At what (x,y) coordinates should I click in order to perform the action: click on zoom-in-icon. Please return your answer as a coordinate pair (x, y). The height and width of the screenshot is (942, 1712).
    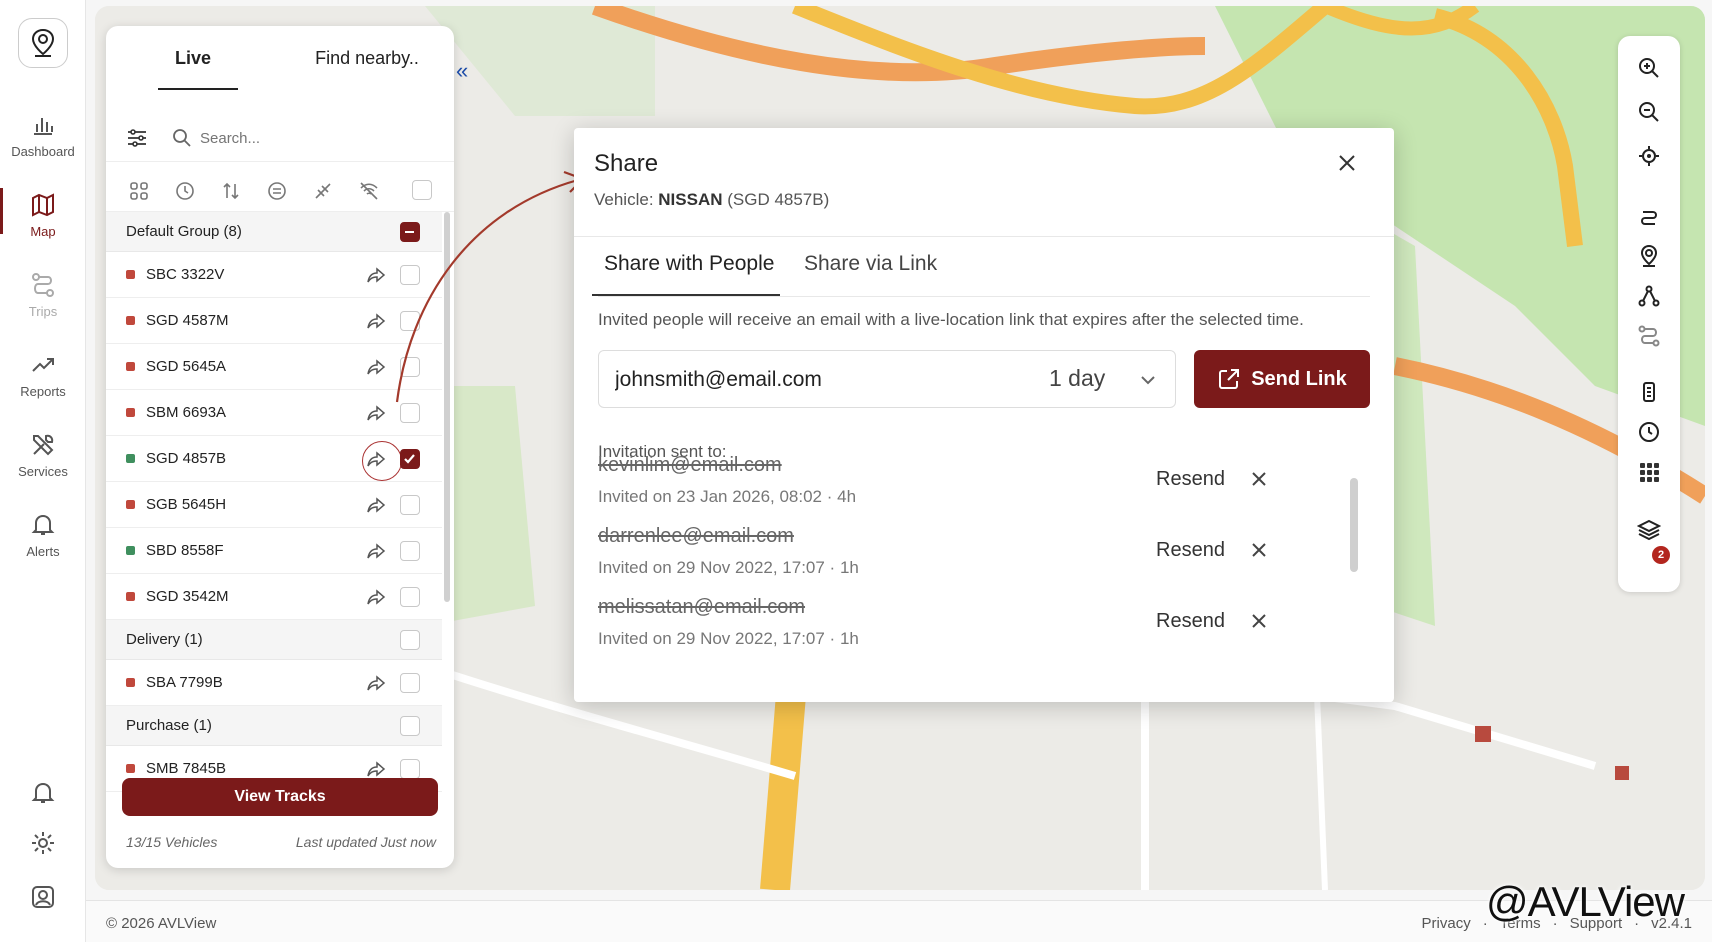
    Looking at the image, I should click on (1649, 68).